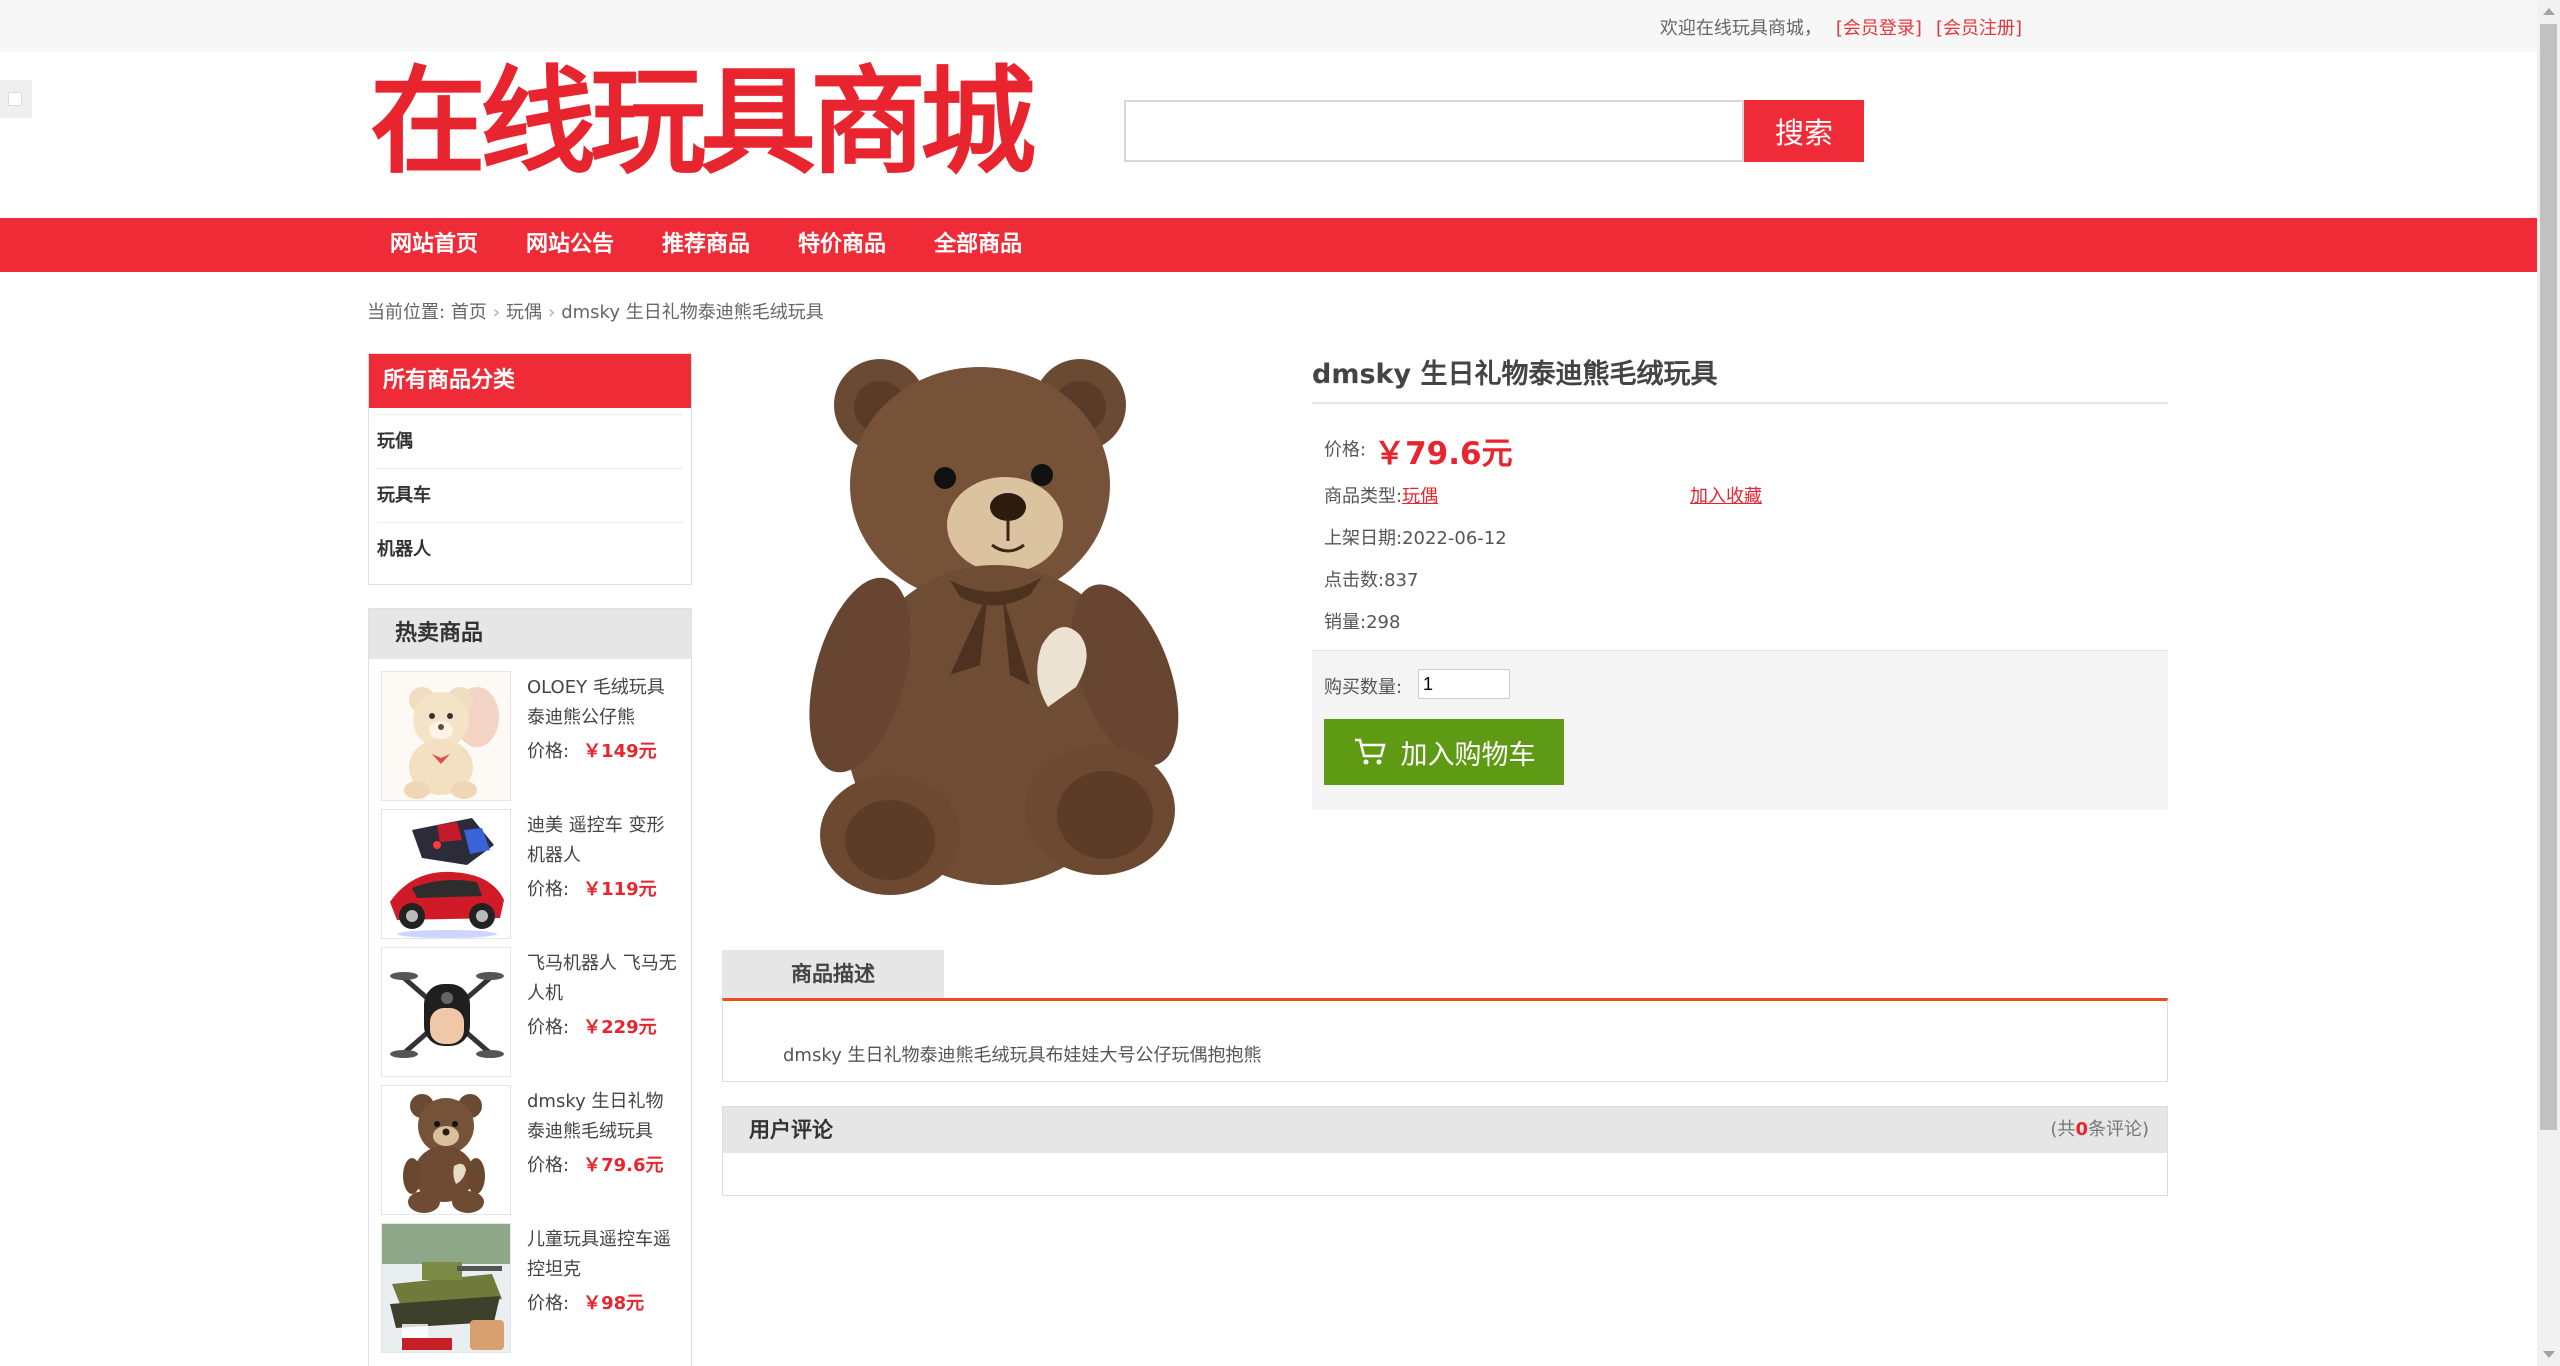 The image size is (2560, 1366). I want to click on category-panel-title: 所有商品分类, so click(530, 381).